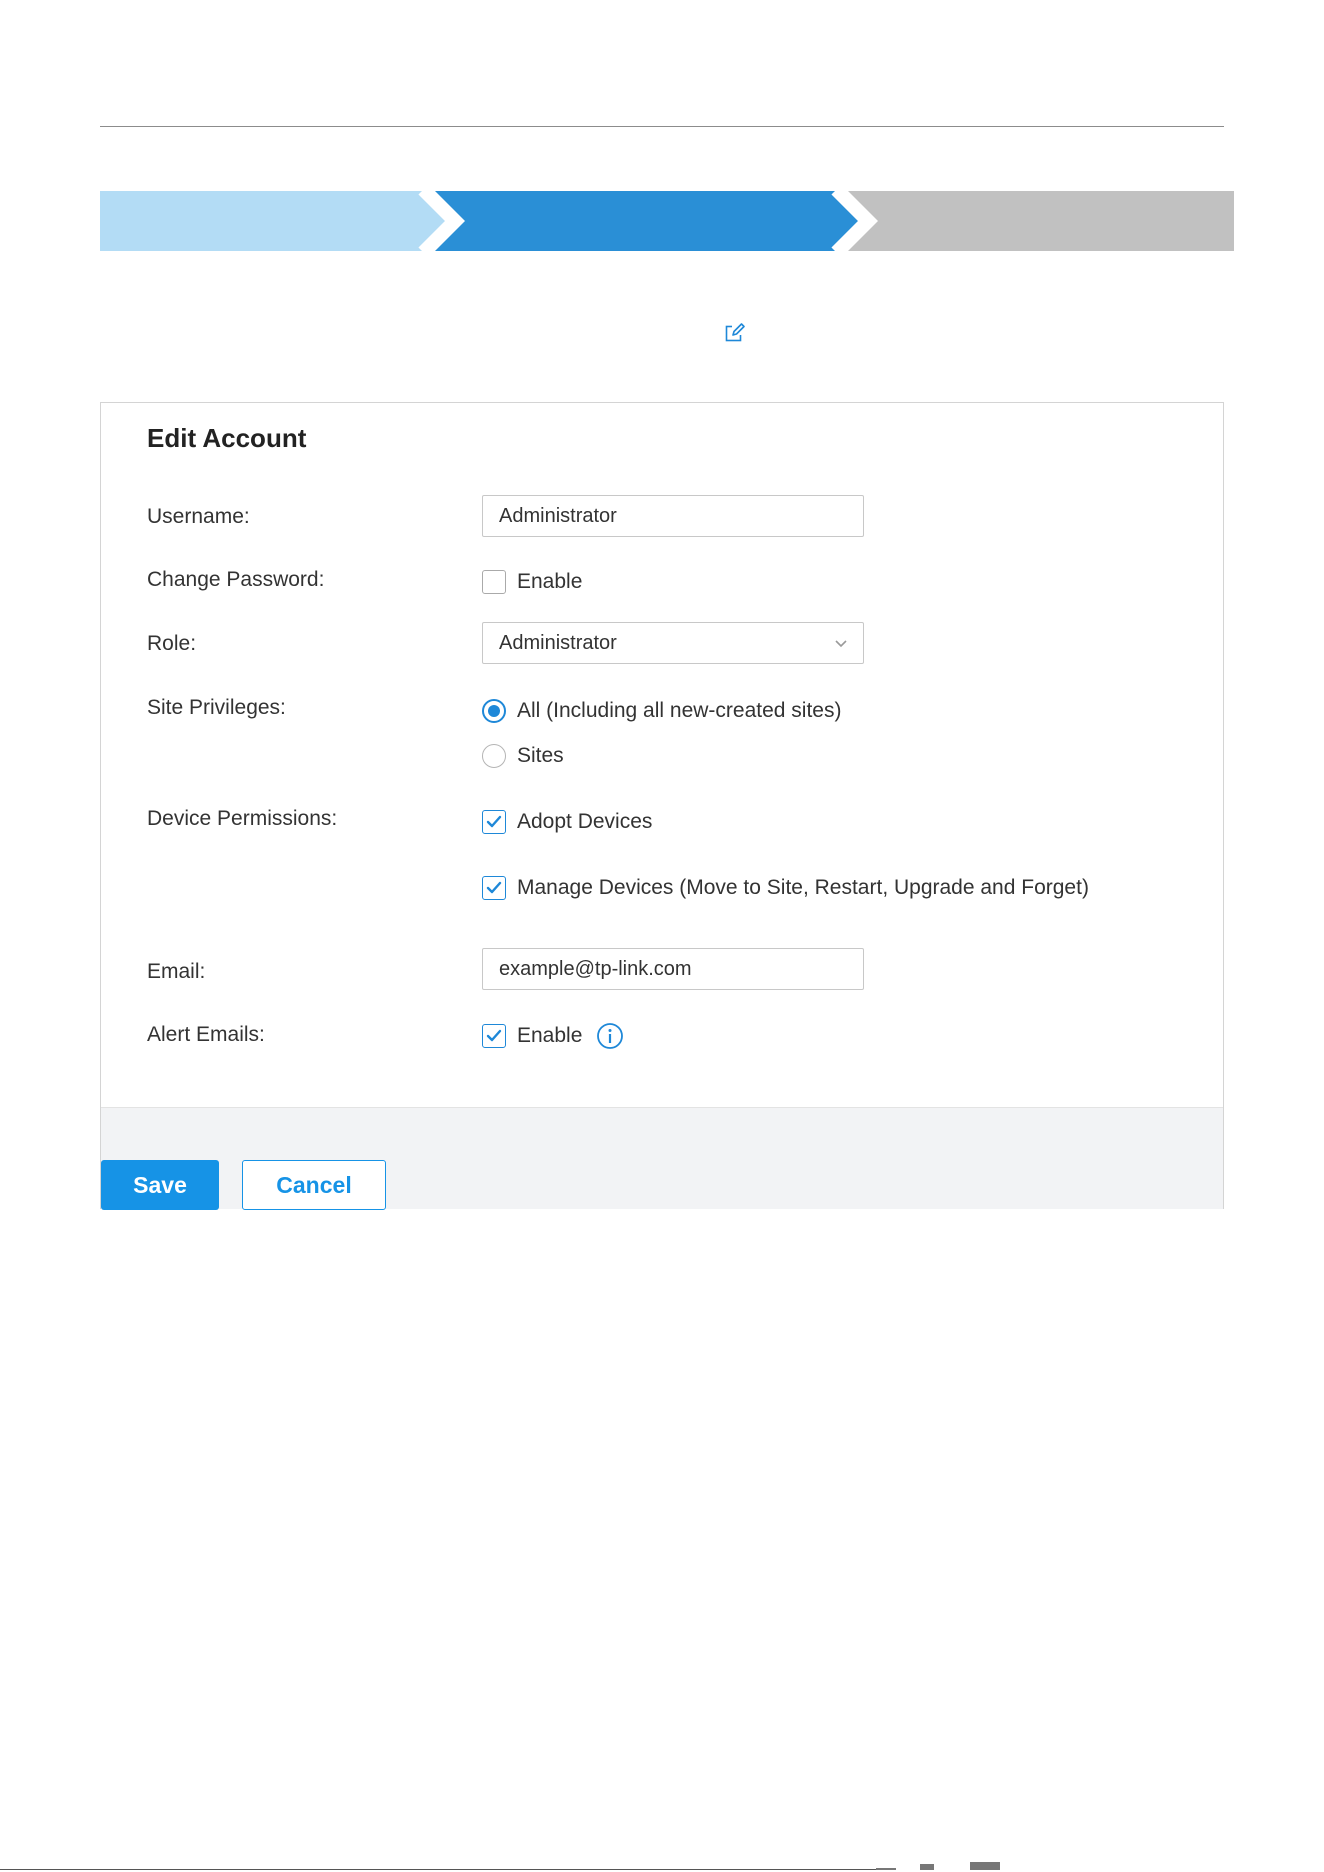 The height and width of the screenshot is (1872, 1324). Describe the element at coordinates (314, 1185) in the screenshot. I see `cancel-button: Cancel` at that location.